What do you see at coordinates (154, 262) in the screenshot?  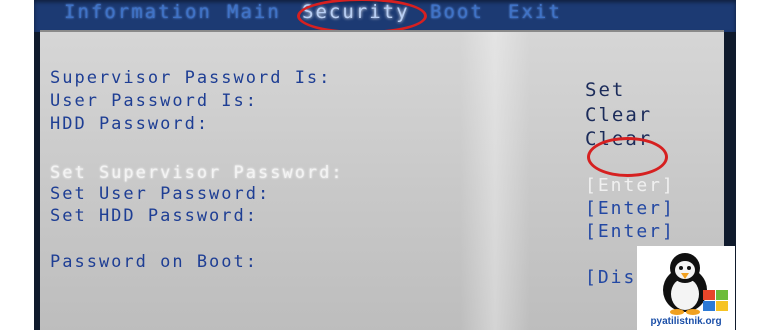 I see `password-on-boot-label: Password on Boot:` at bounding box center [154, 262].